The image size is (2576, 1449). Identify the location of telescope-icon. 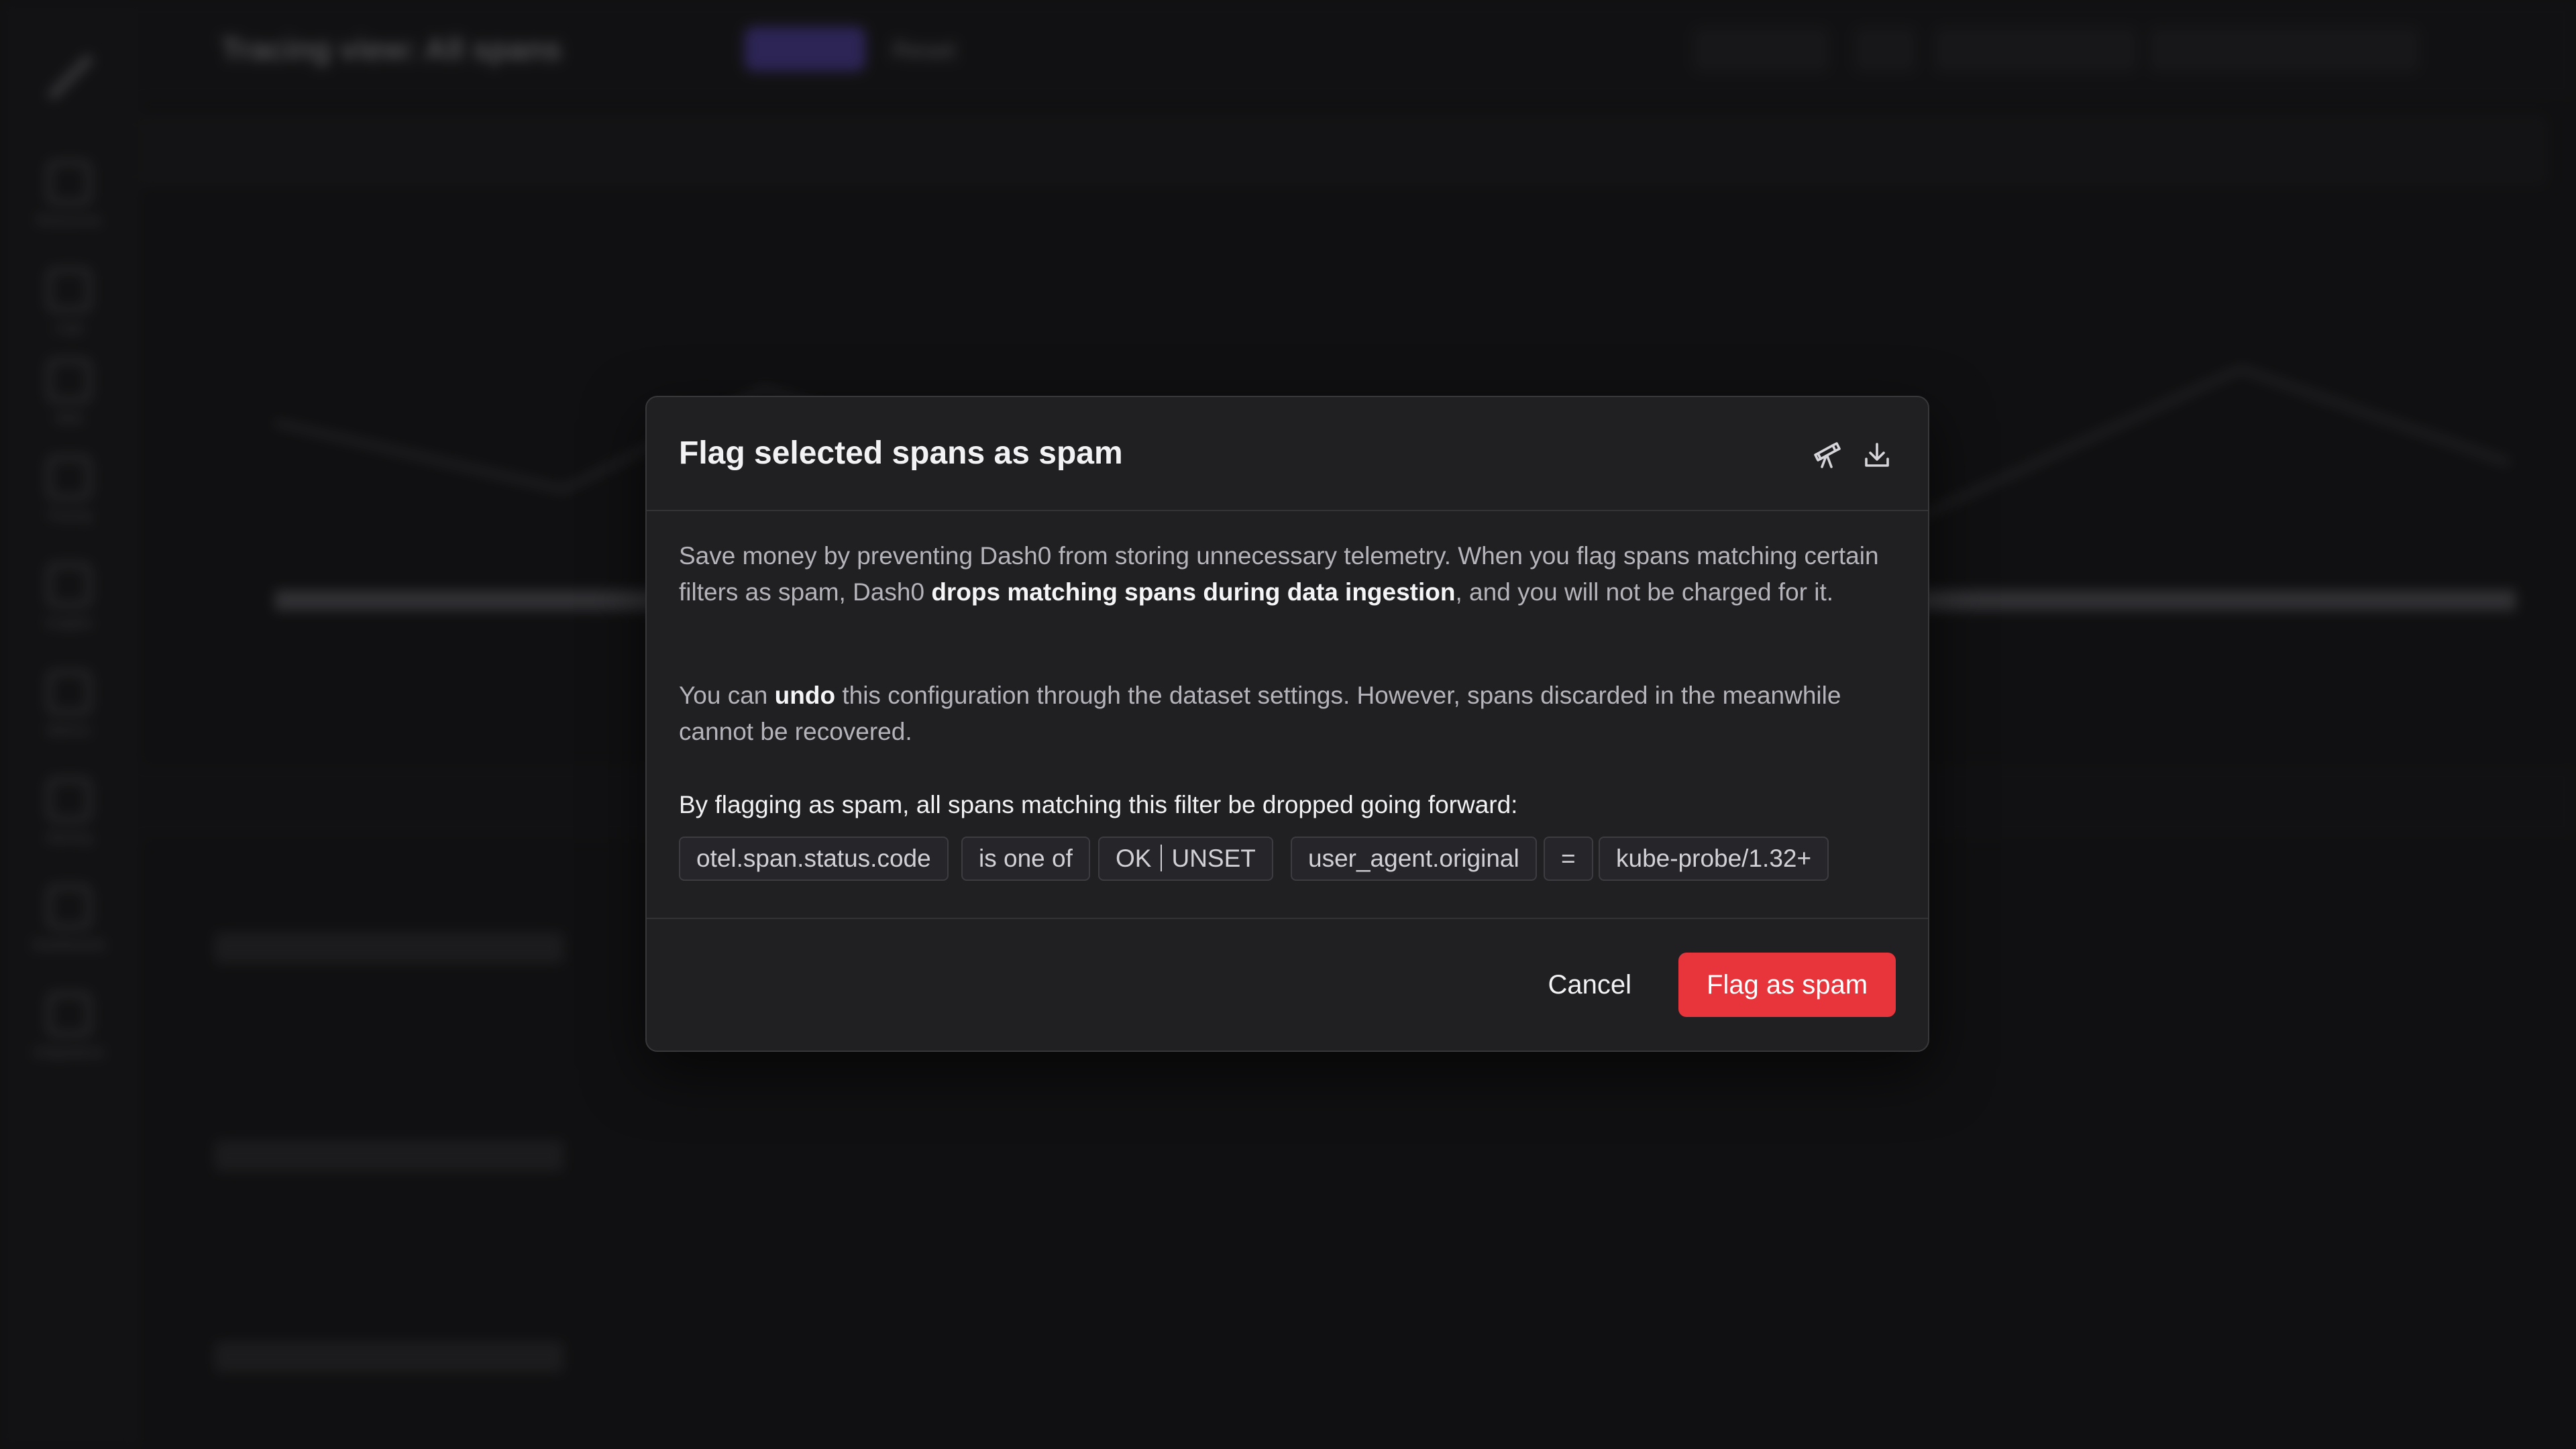
(1829, 455).